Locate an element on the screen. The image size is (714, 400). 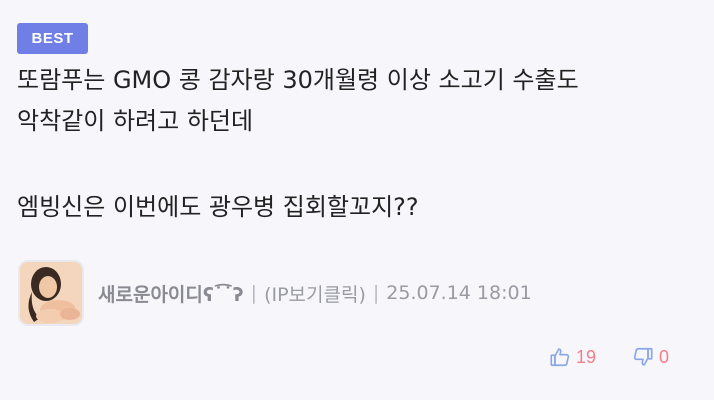
downvote-button: 0 is located at coordinates (650, 357).